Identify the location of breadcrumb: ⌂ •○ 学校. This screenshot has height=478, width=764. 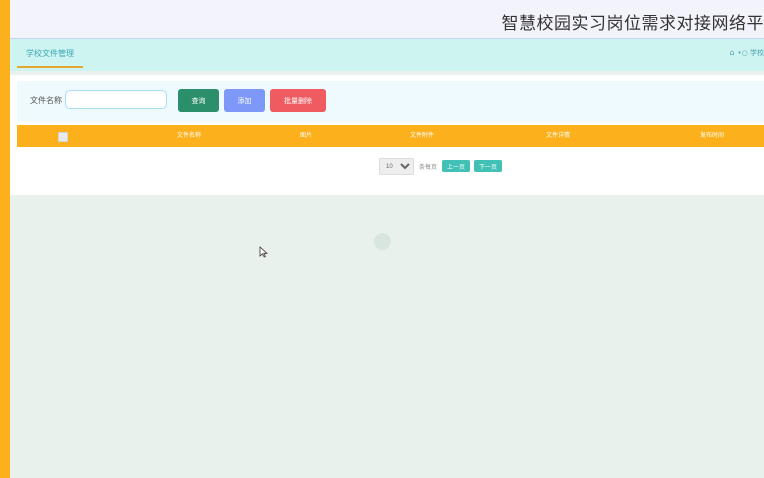
(746, 53).